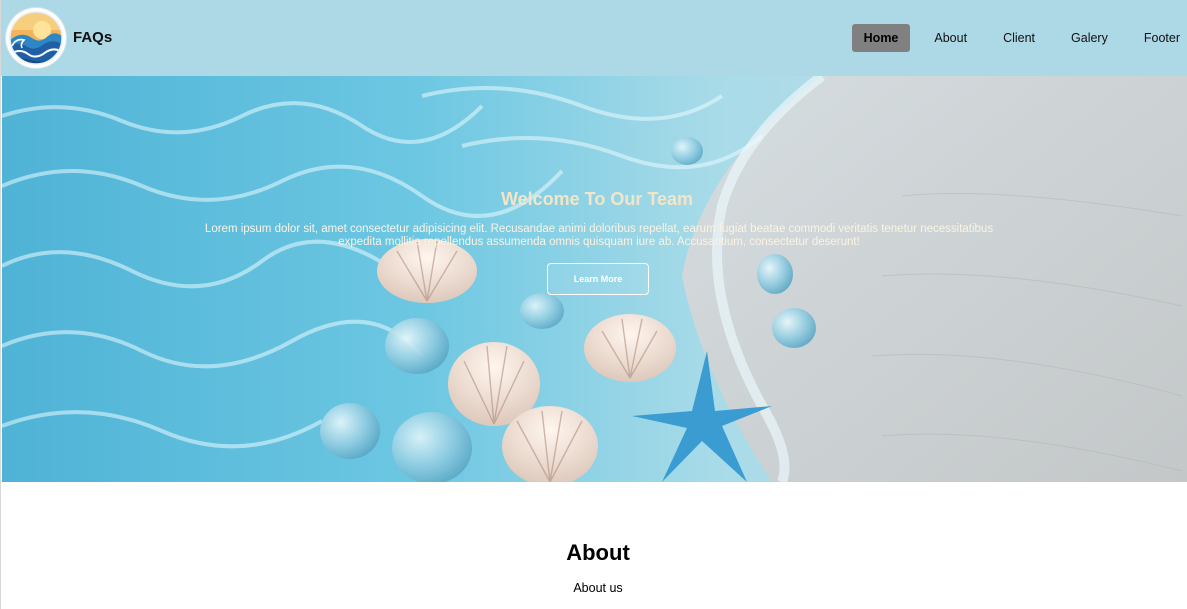  What do you see at coordinates (1159, 38) in the screenshot?
I see `nav-footer: Footer` at bounding box center [1159, 38].